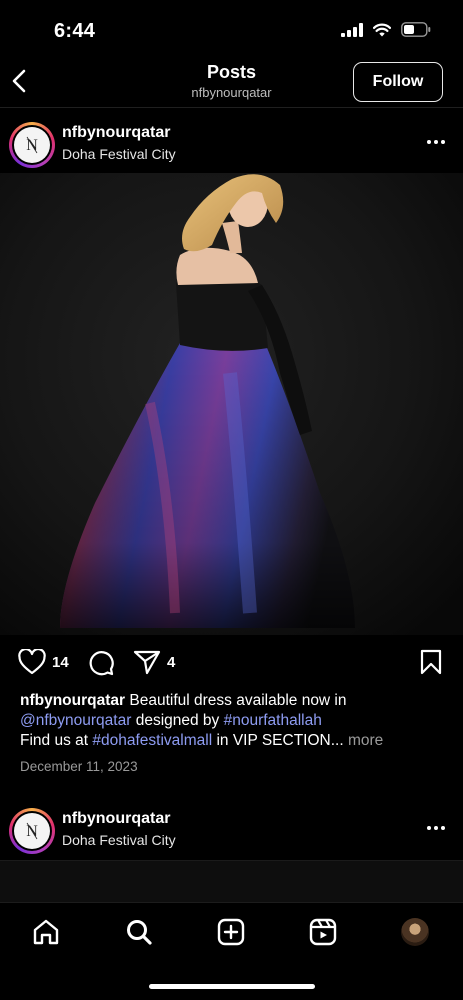 The image size is (463, 1000). I want to click on comment-button, so click(100, 662).